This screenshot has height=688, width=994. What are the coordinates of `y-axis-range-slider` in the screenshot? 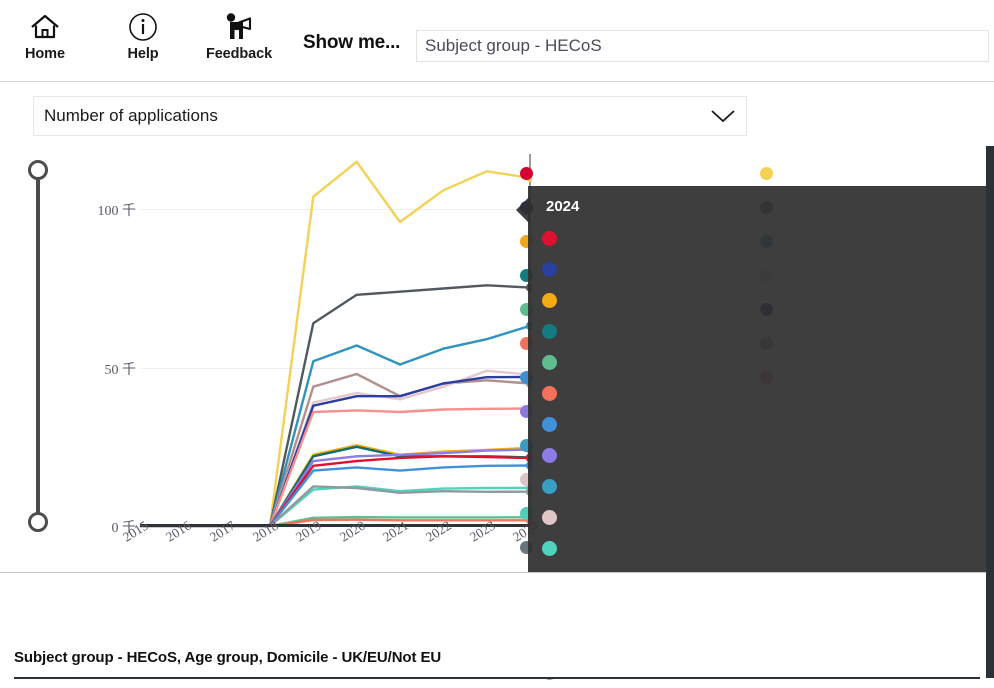 It's located at (38, 344).